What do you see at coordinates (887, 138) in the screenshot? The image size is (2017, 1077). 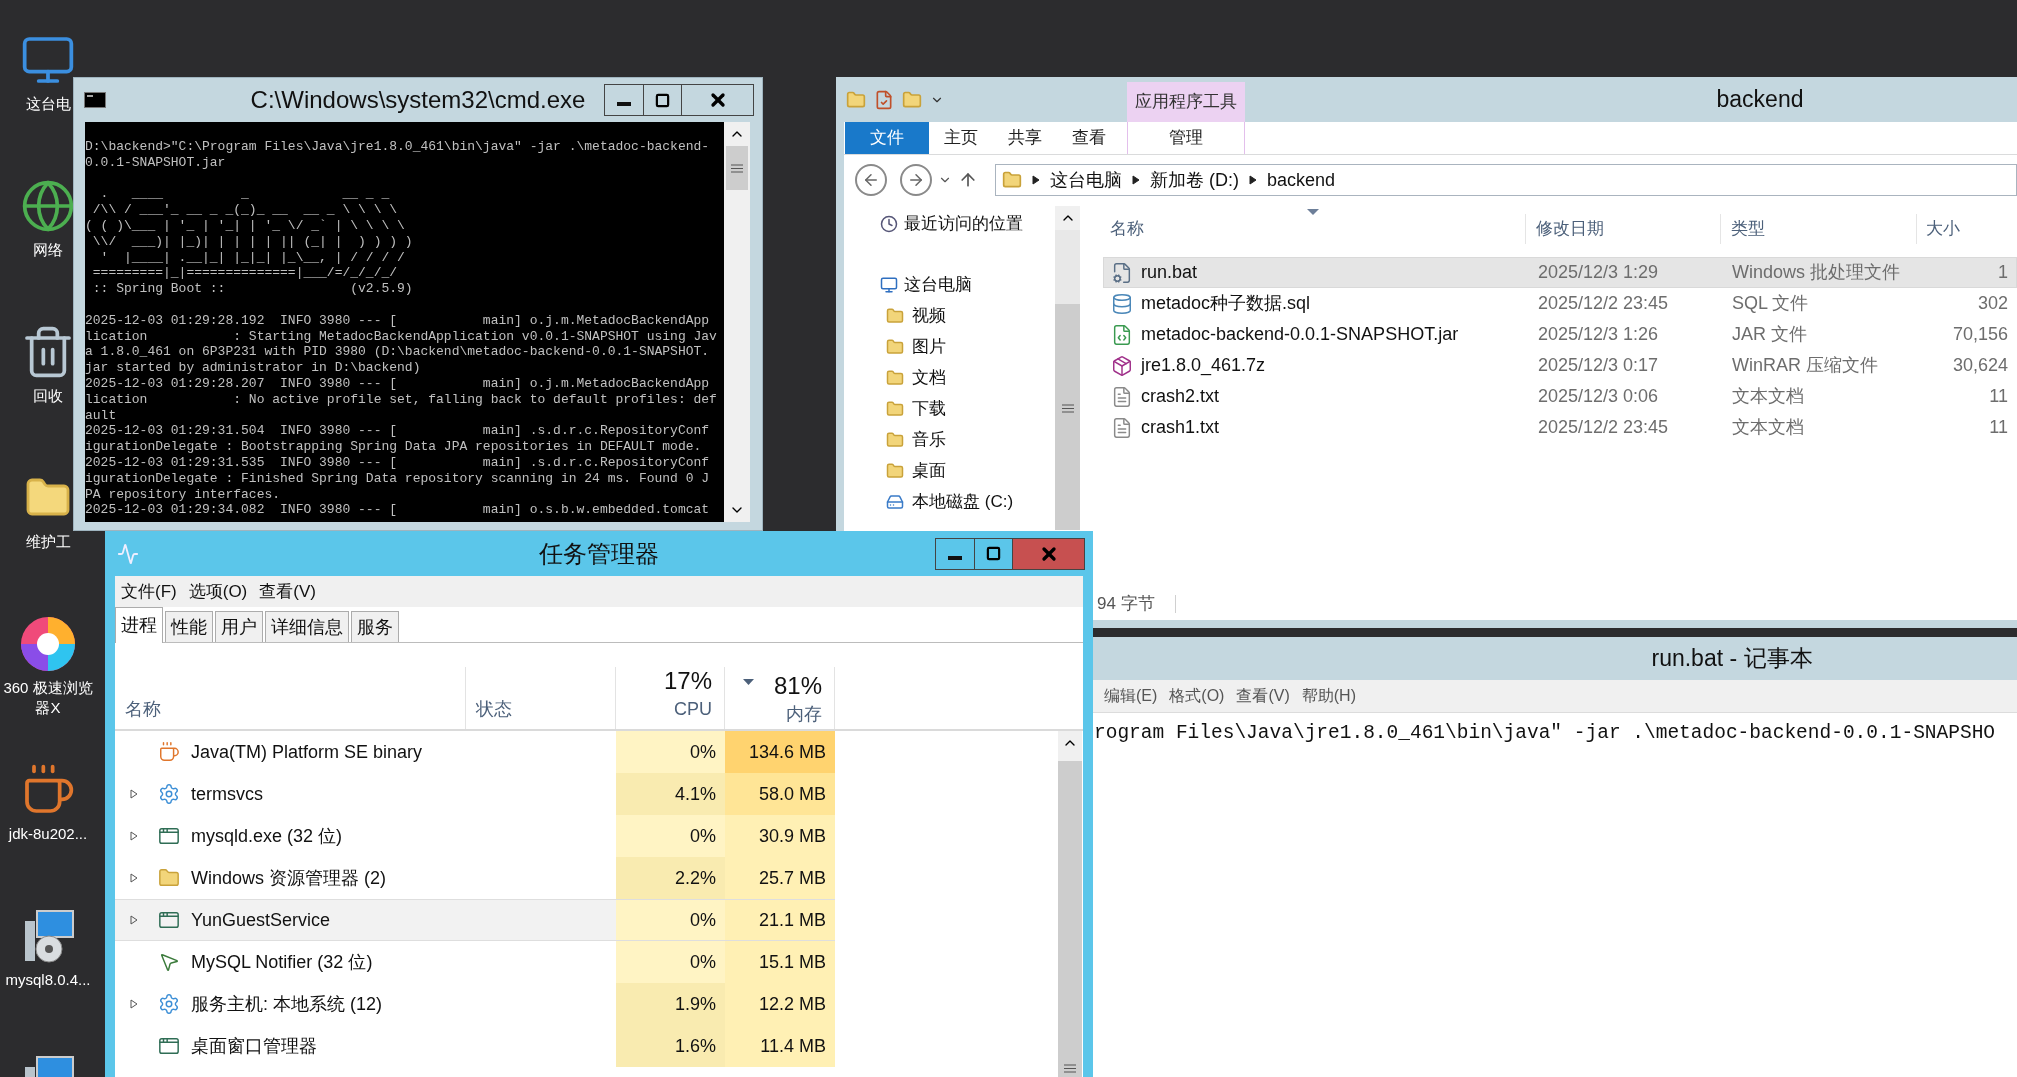 I see `file-menu-button: 文件` at bounding box center [887, 138].